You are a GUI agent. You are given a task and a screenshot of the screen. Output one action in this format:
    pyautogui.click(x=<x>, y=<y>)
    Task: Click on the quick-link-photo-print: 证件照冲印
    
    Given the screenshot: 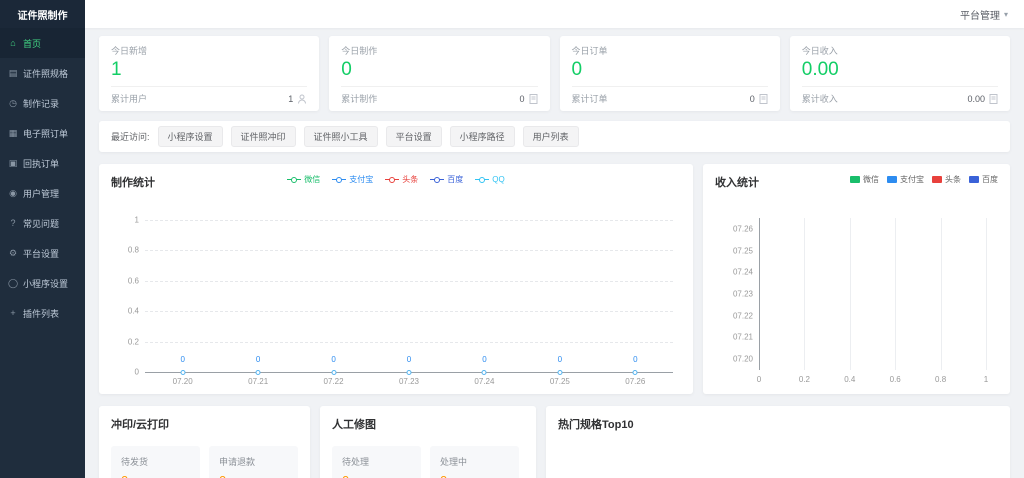 What is the action you would take?
    pyautogui.click(x=263, y=136)
    